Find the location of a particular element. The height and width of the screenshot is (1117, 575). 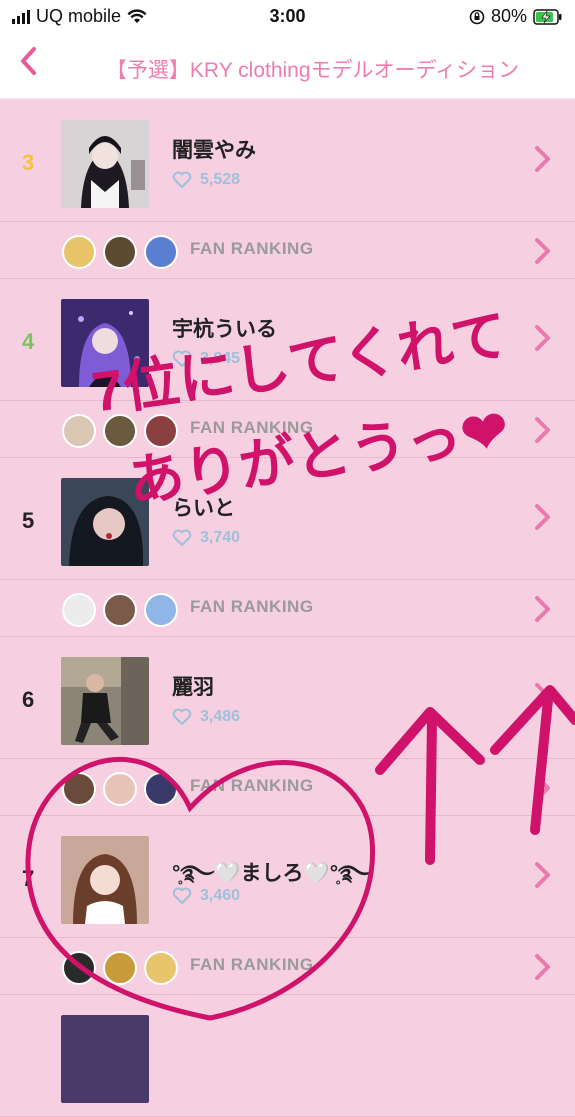

battery-charging-icon is located at coordinates (547, 16).